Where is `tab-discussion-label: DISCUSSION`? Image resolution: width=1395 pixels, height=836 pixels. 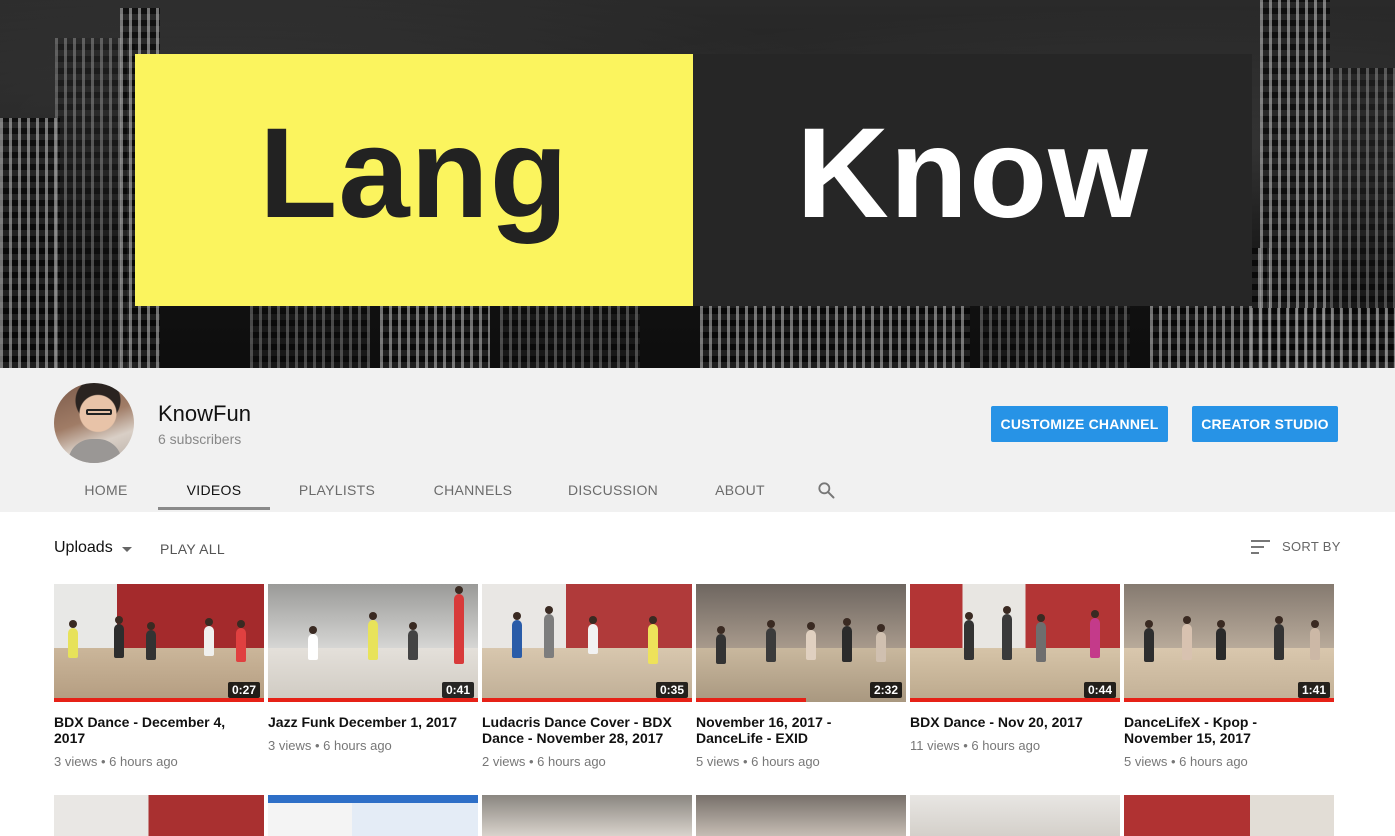
tab-discussion-label: DISCUSSION is located at coordinates (613, 490).